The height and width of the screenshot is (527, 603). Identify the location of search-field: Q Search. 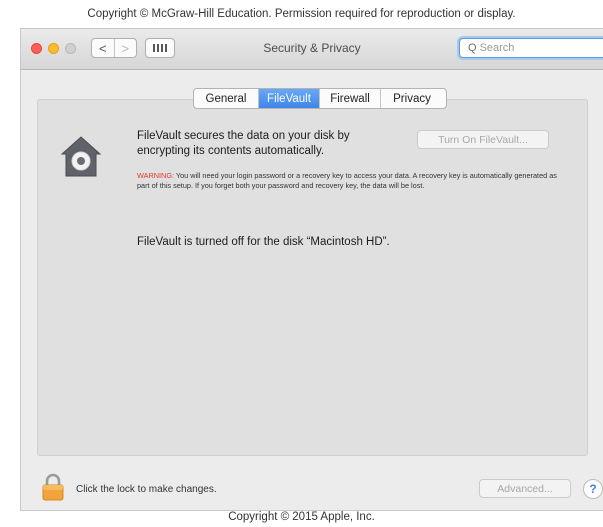
(531, 48).